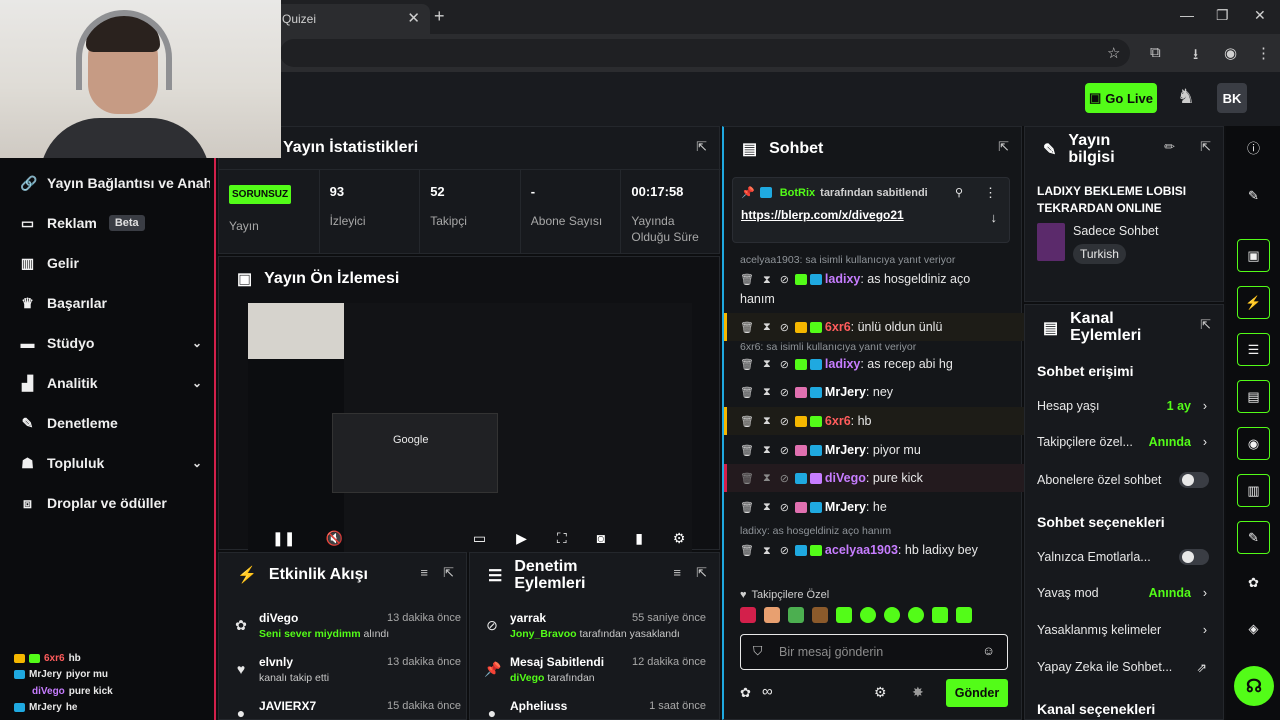 This screenshot has width=1280, height=720. I want to click on close-window-button: ✕, so click(1260, 15).